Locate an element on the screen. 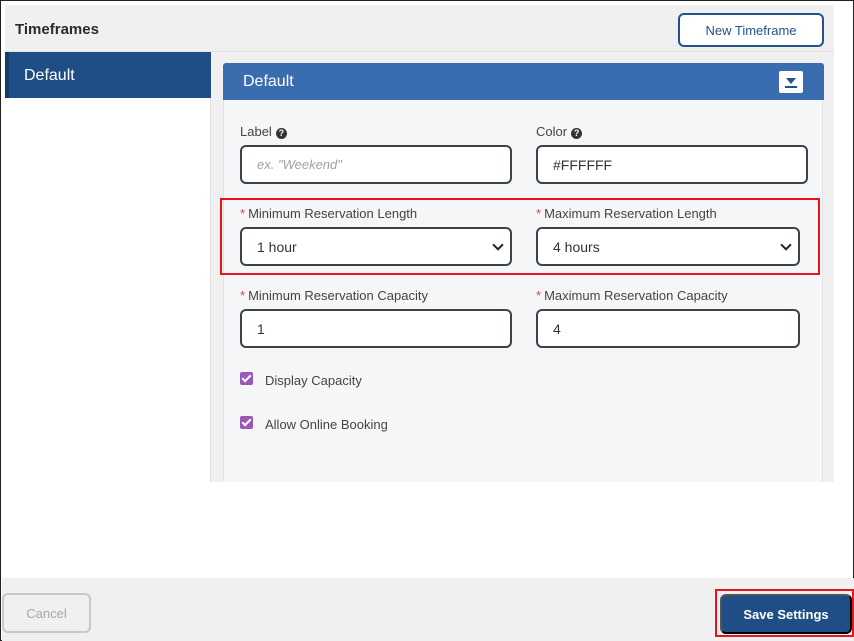 Image resolution: width=854 pixels, height=641 pixels. new-timeframe-button: New Timeframe is located at coordinates (751, 30).